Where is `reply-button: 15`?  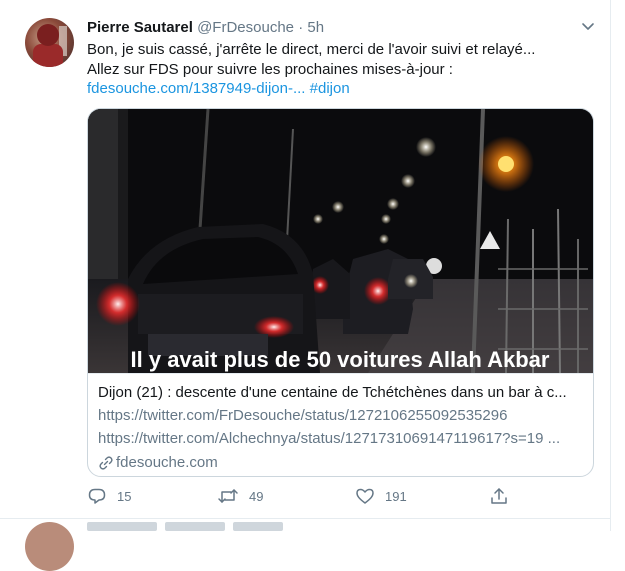 reply-button: 15 is located at coordinates (109, 496).